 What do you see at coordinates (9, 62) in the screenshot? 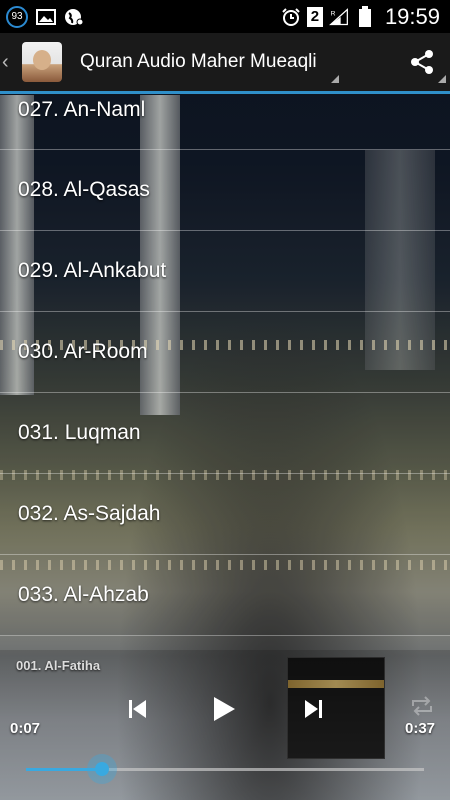
I see `chevron-left-icon: ‹` at bounding box center [9, 62].